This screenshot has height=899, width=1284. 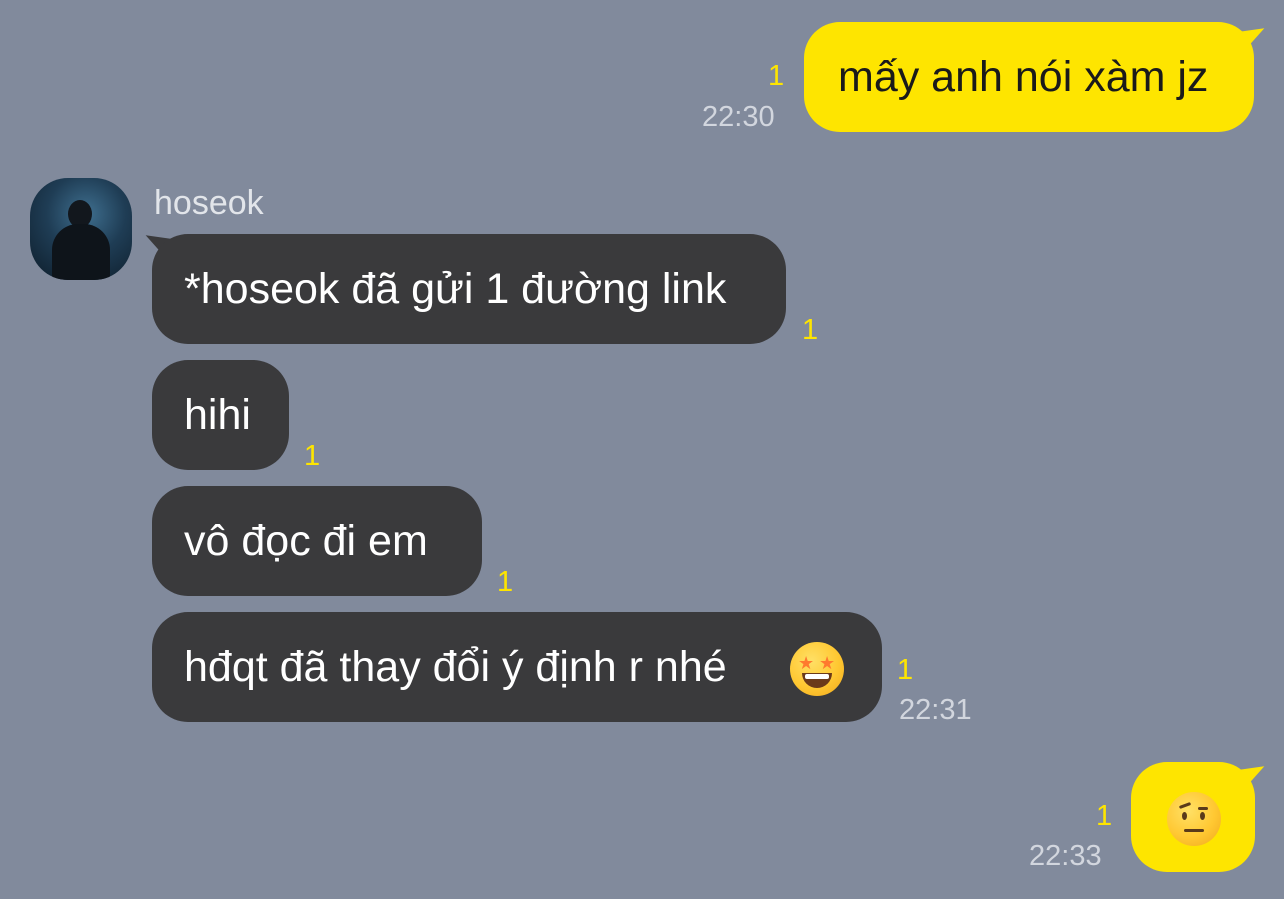 I want to click on message-text: mấy anh nói xàm jz, so click(x=1023, y=77).